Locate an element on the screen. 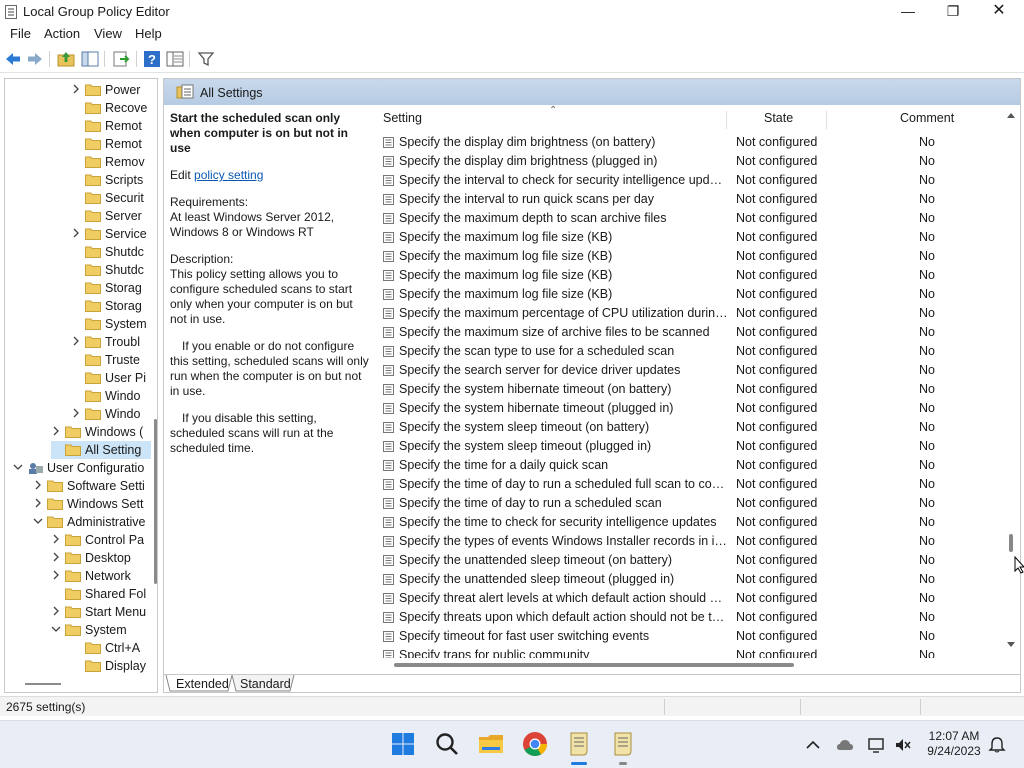 The height and width of the screenshot is (768, 1024). tree-item: Recove is located at coordinates (111, 108).